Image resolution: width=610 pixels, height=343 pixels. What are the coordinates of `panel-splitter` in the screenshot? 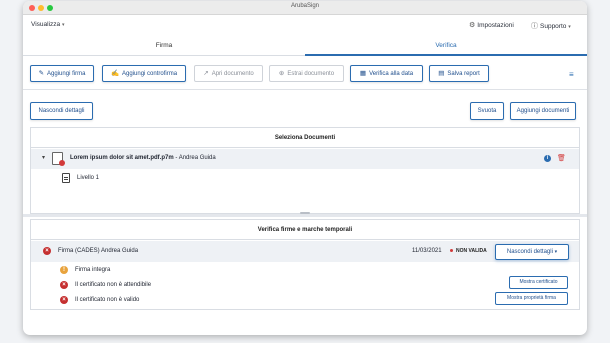 It's located at (305, 215).